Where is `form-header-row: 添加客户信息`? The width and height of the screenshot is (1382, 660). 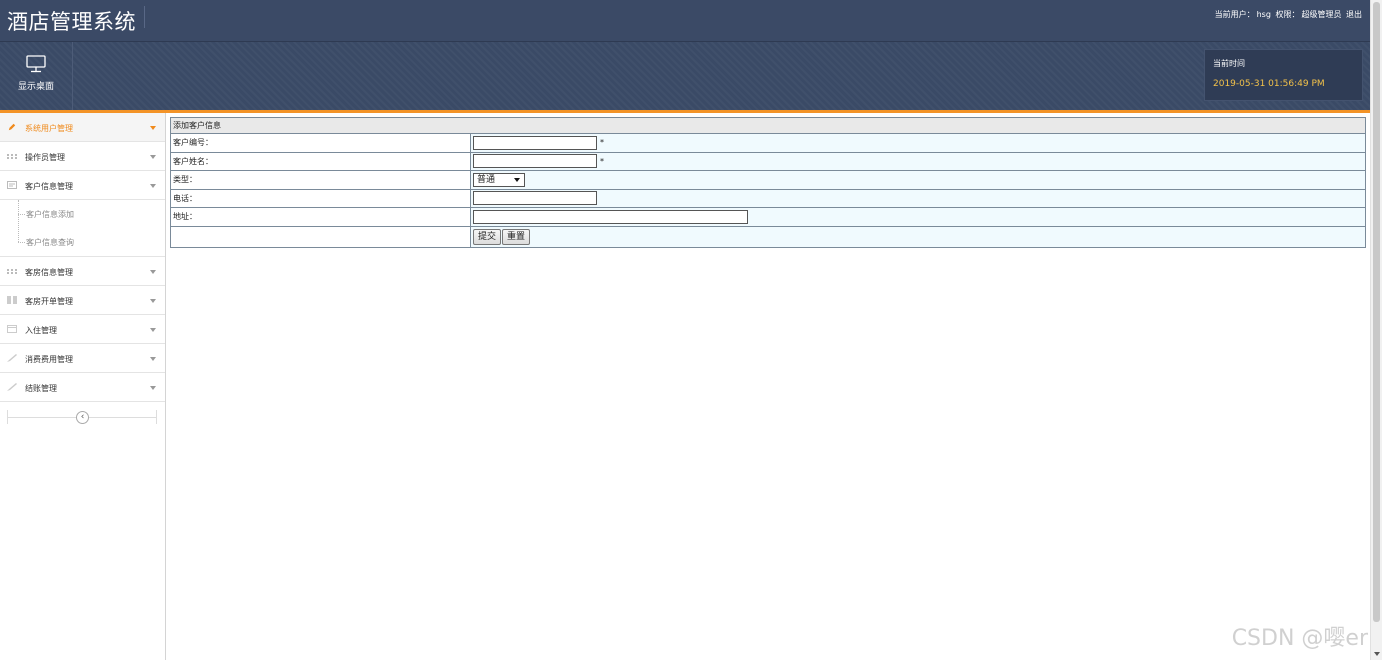
form-header-row: 添加客户信息 is located at coordinates (768, 125).